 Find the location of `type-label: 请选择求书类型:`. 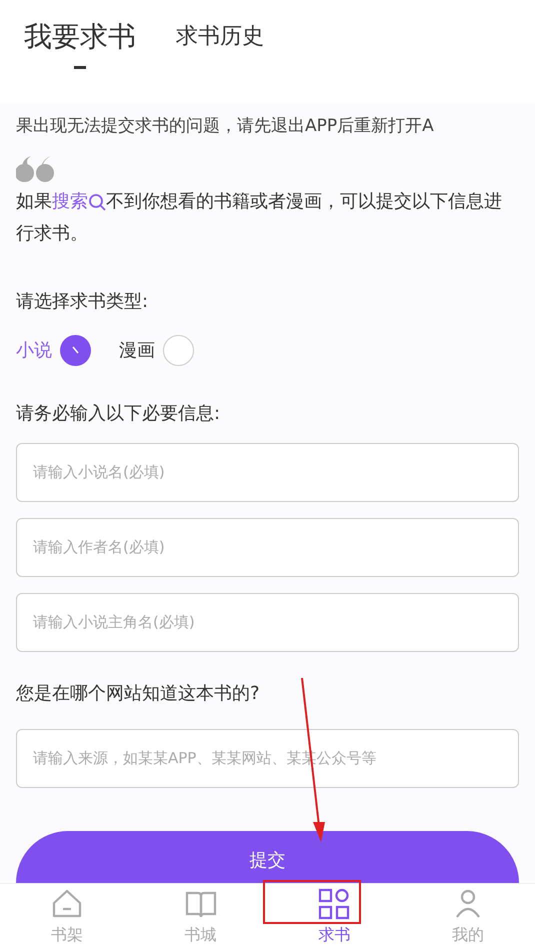

type-label: 请选择求书类型: is located at coordinates (83, 302).